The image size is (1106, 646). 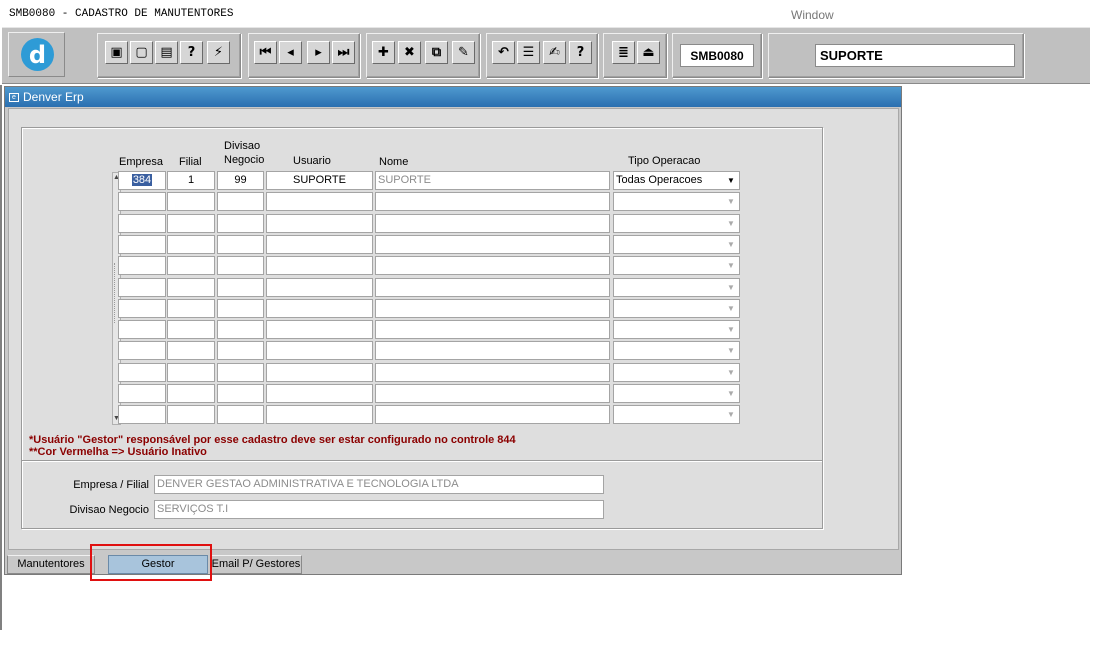 I want to click on previous-record-button: ◂, so click(x=290, y=52).